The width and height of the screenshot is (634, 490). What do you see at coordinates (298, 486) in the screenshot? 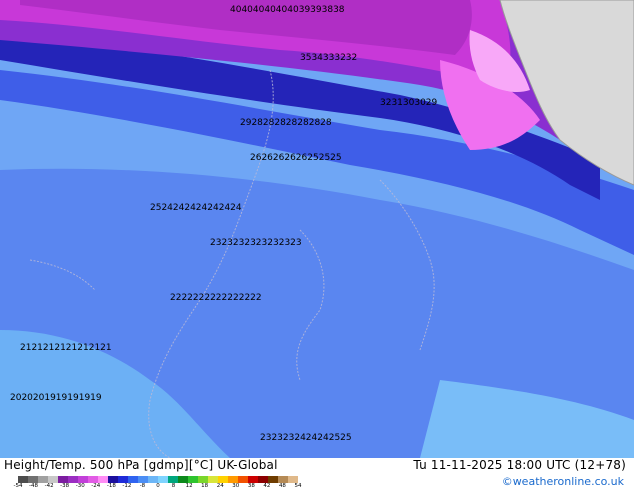
I see `colorbar-tick-label: 54` at bounding box center [298, 486].